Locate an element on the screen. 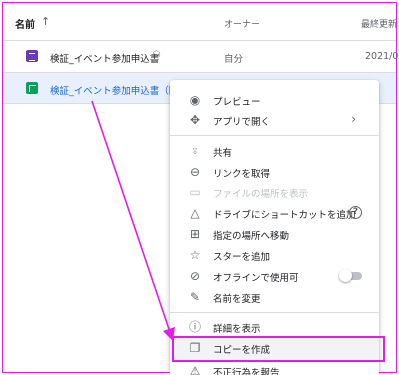  menu-item-label: アプリで開く is located at coordinates (242, 122).